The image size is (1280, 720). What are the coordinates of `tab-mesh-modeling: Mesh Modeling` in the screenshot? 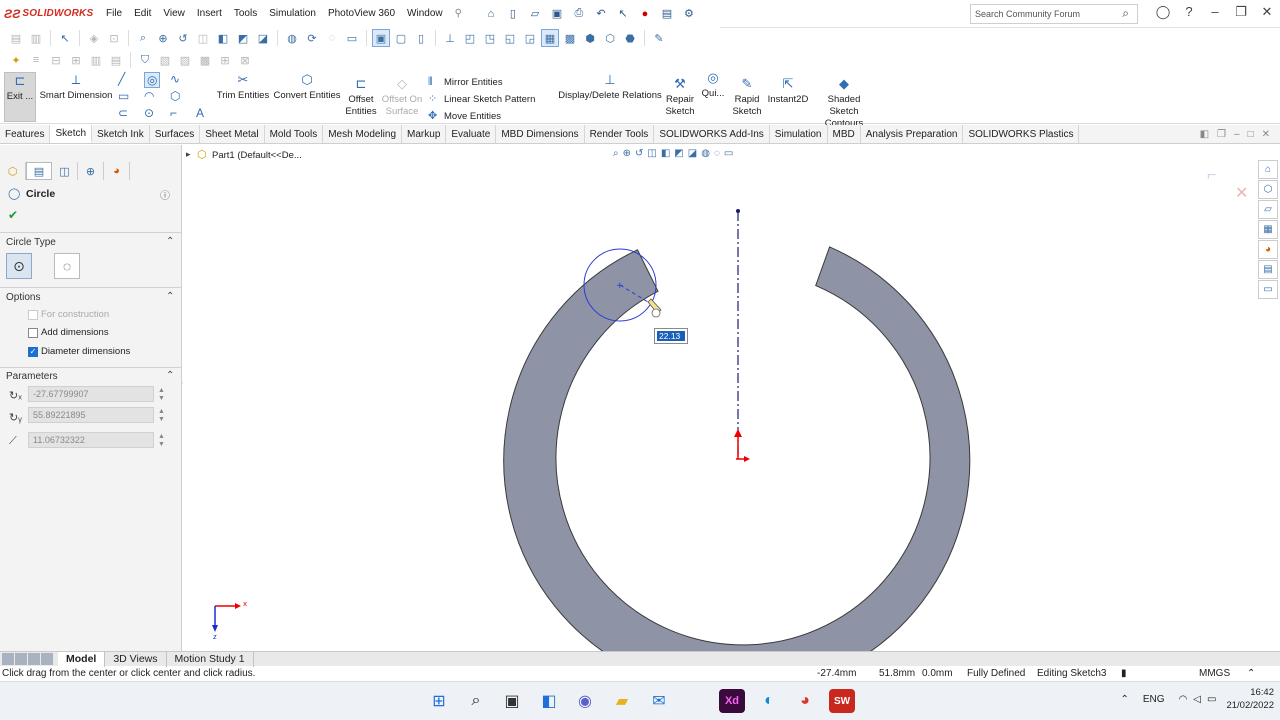 It's located at (363, 134).